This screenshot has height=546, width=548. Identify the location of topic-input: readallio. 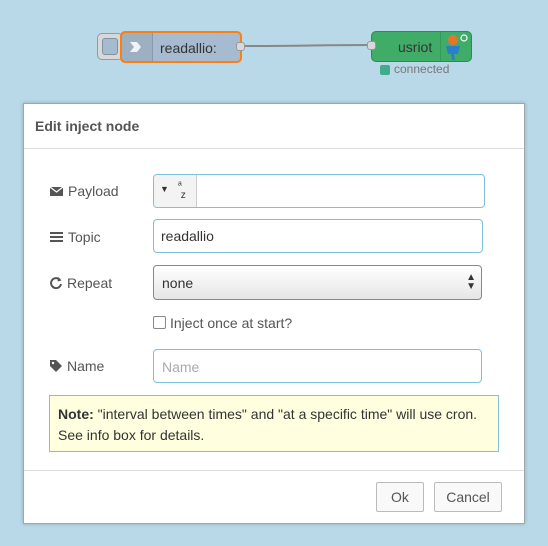
(318, 236).